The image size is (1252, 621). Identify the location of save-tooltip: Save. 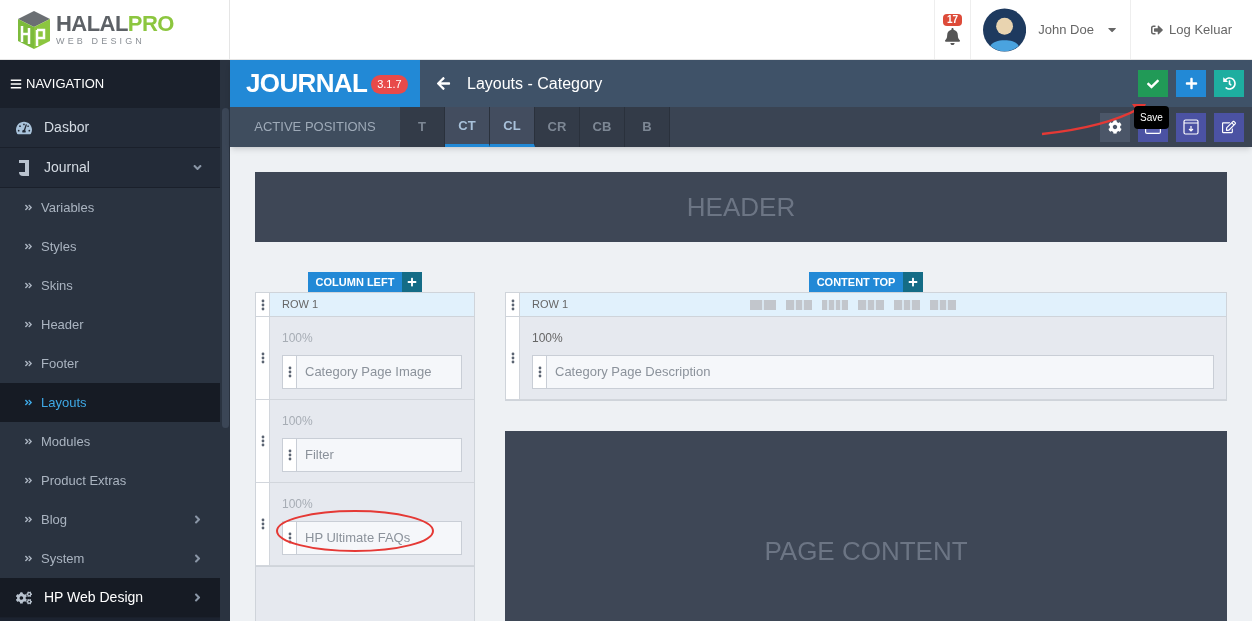
(1151, 117).